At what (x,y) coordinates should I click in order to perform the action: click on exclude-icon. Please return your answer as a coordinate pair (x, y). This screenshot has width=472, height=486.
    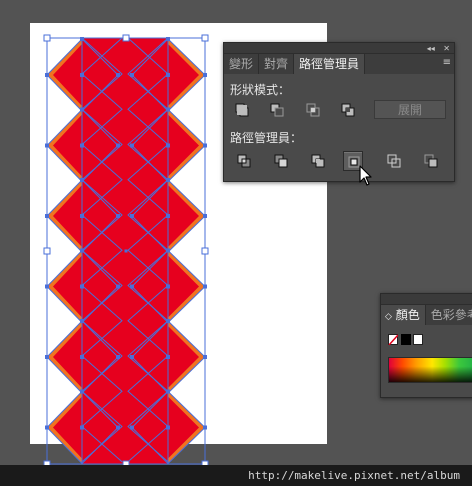
    Looking at the image, I should click on (348, 110).